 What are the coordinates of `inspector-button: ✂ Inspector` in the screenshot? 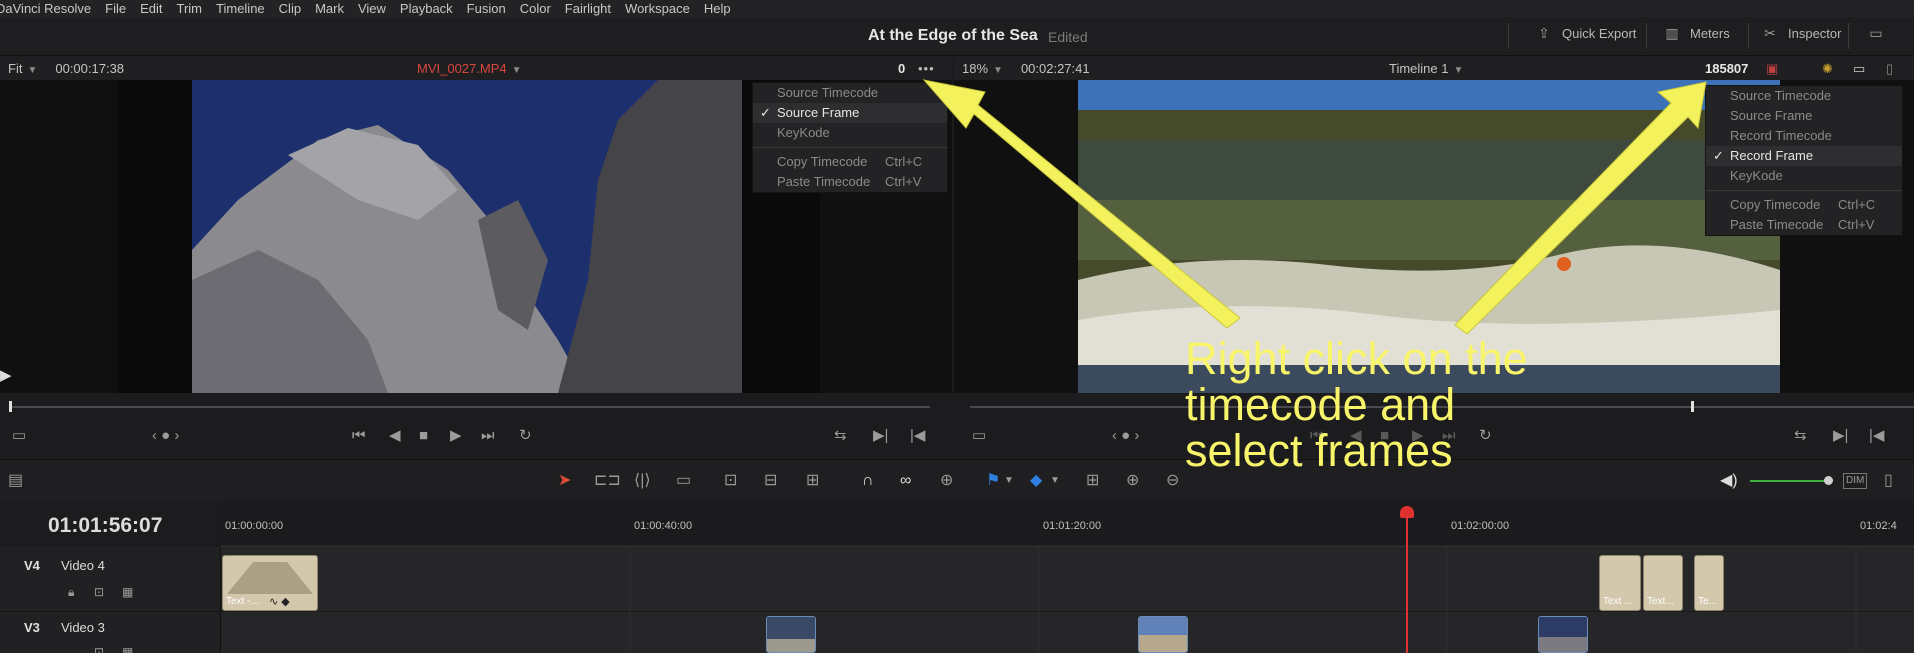 It's located at (1801, 33).